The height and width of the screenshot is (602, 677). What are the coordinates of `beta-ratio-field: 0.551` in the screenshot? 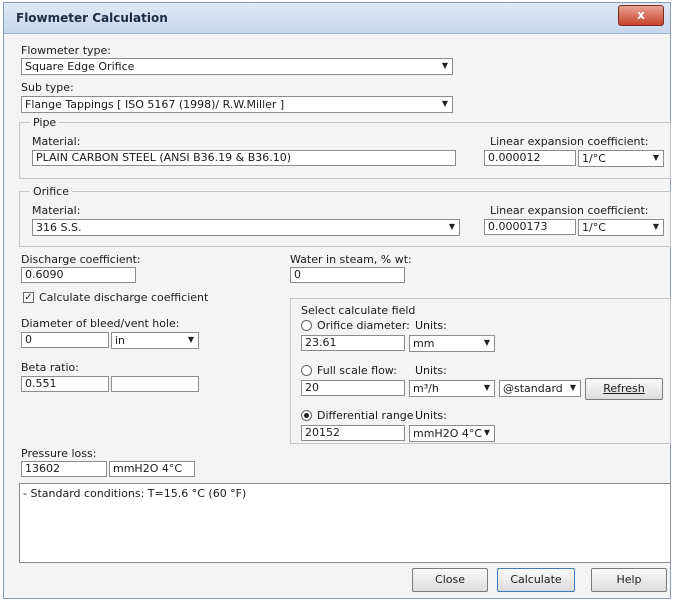 It's located at (65, 384).